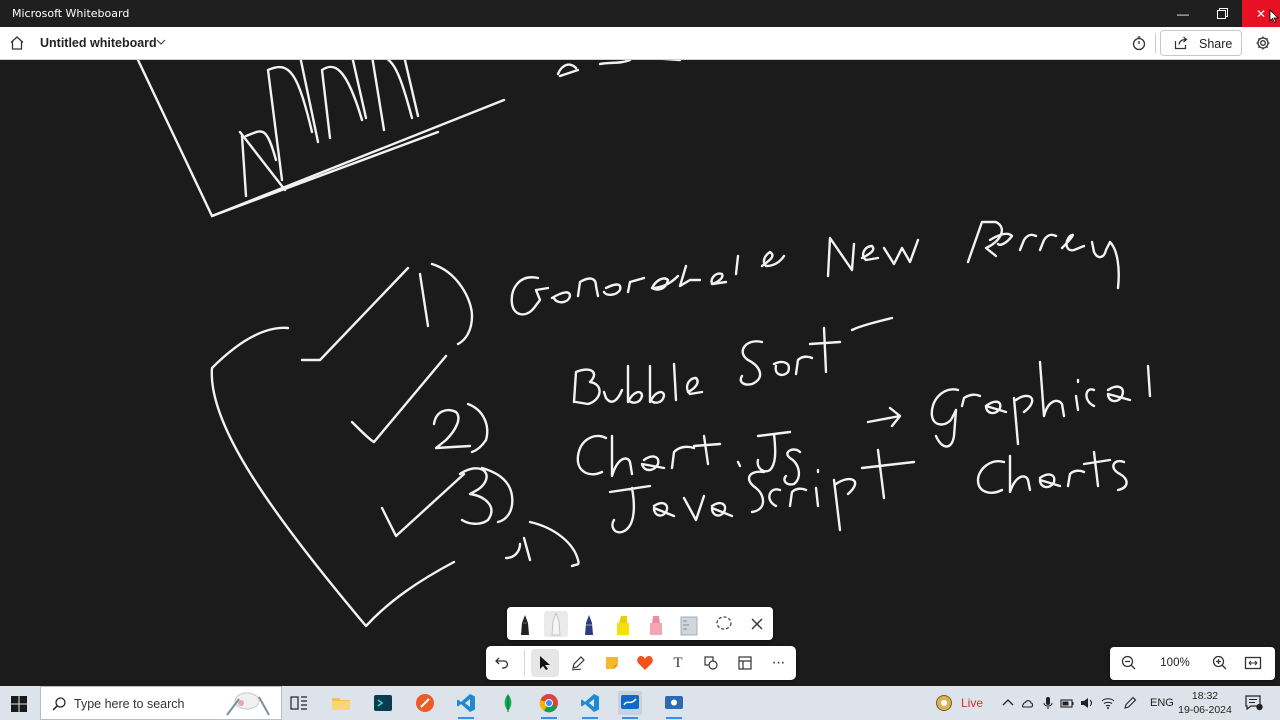 Image resolution: width=1280 pixels, height=720 pixels. What do you see at coordinates (659, 456) in the screenshot?
I see `ink-text-chart` at bounding box center [659, 456].